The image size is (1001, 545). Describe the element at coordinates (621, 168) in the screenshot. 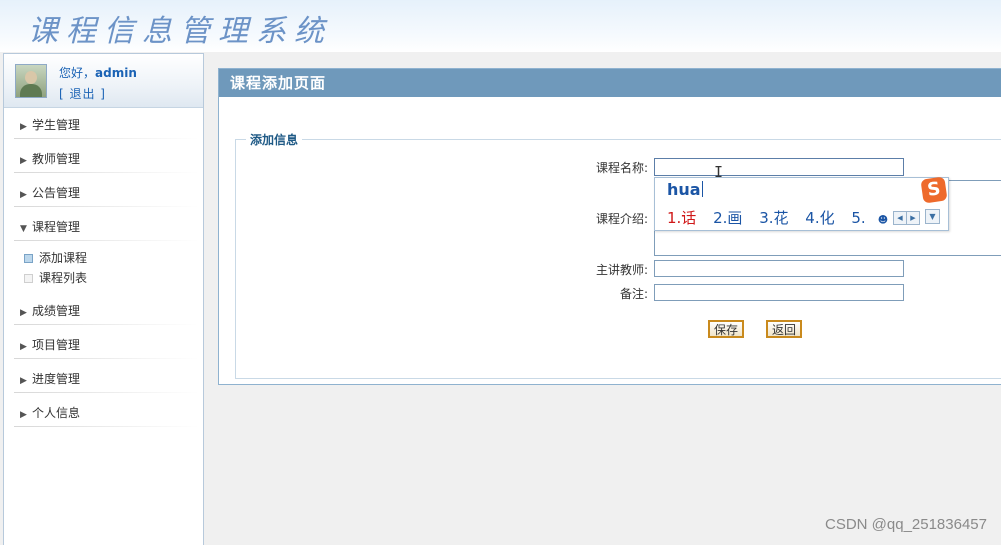

I see `course-name-label: 课程名称:` at that location.